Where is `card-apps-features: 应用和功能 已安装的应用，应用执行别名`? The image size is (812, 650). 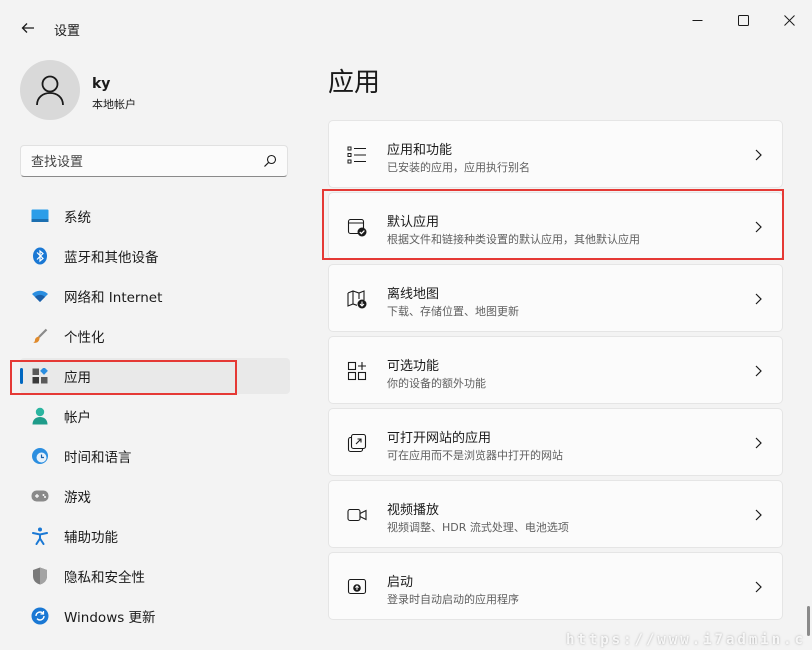 card-apps-features: 应用和功能 已安装的应用，应用执行别名 is located at coordinates (555, 154).